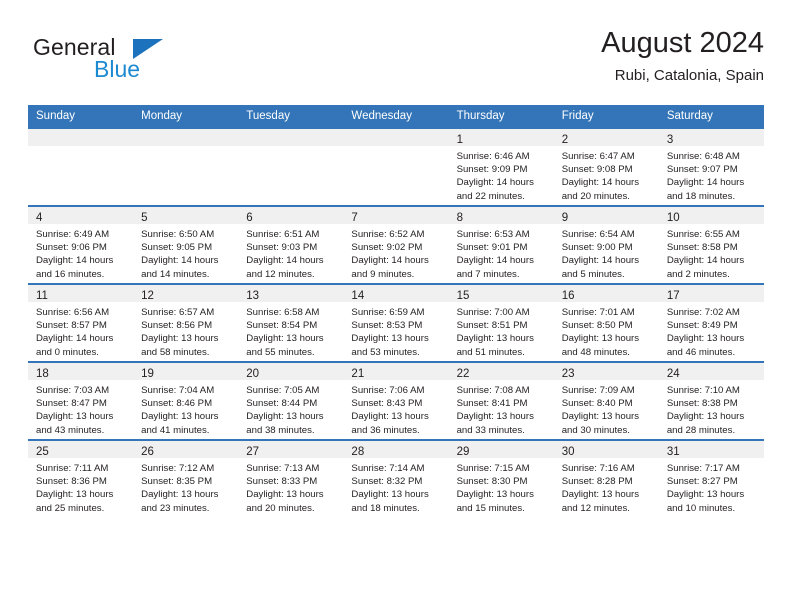  Describe the element at coordinates (396, 371) in the screenshot. I see `day-number-band: 21` at that location.